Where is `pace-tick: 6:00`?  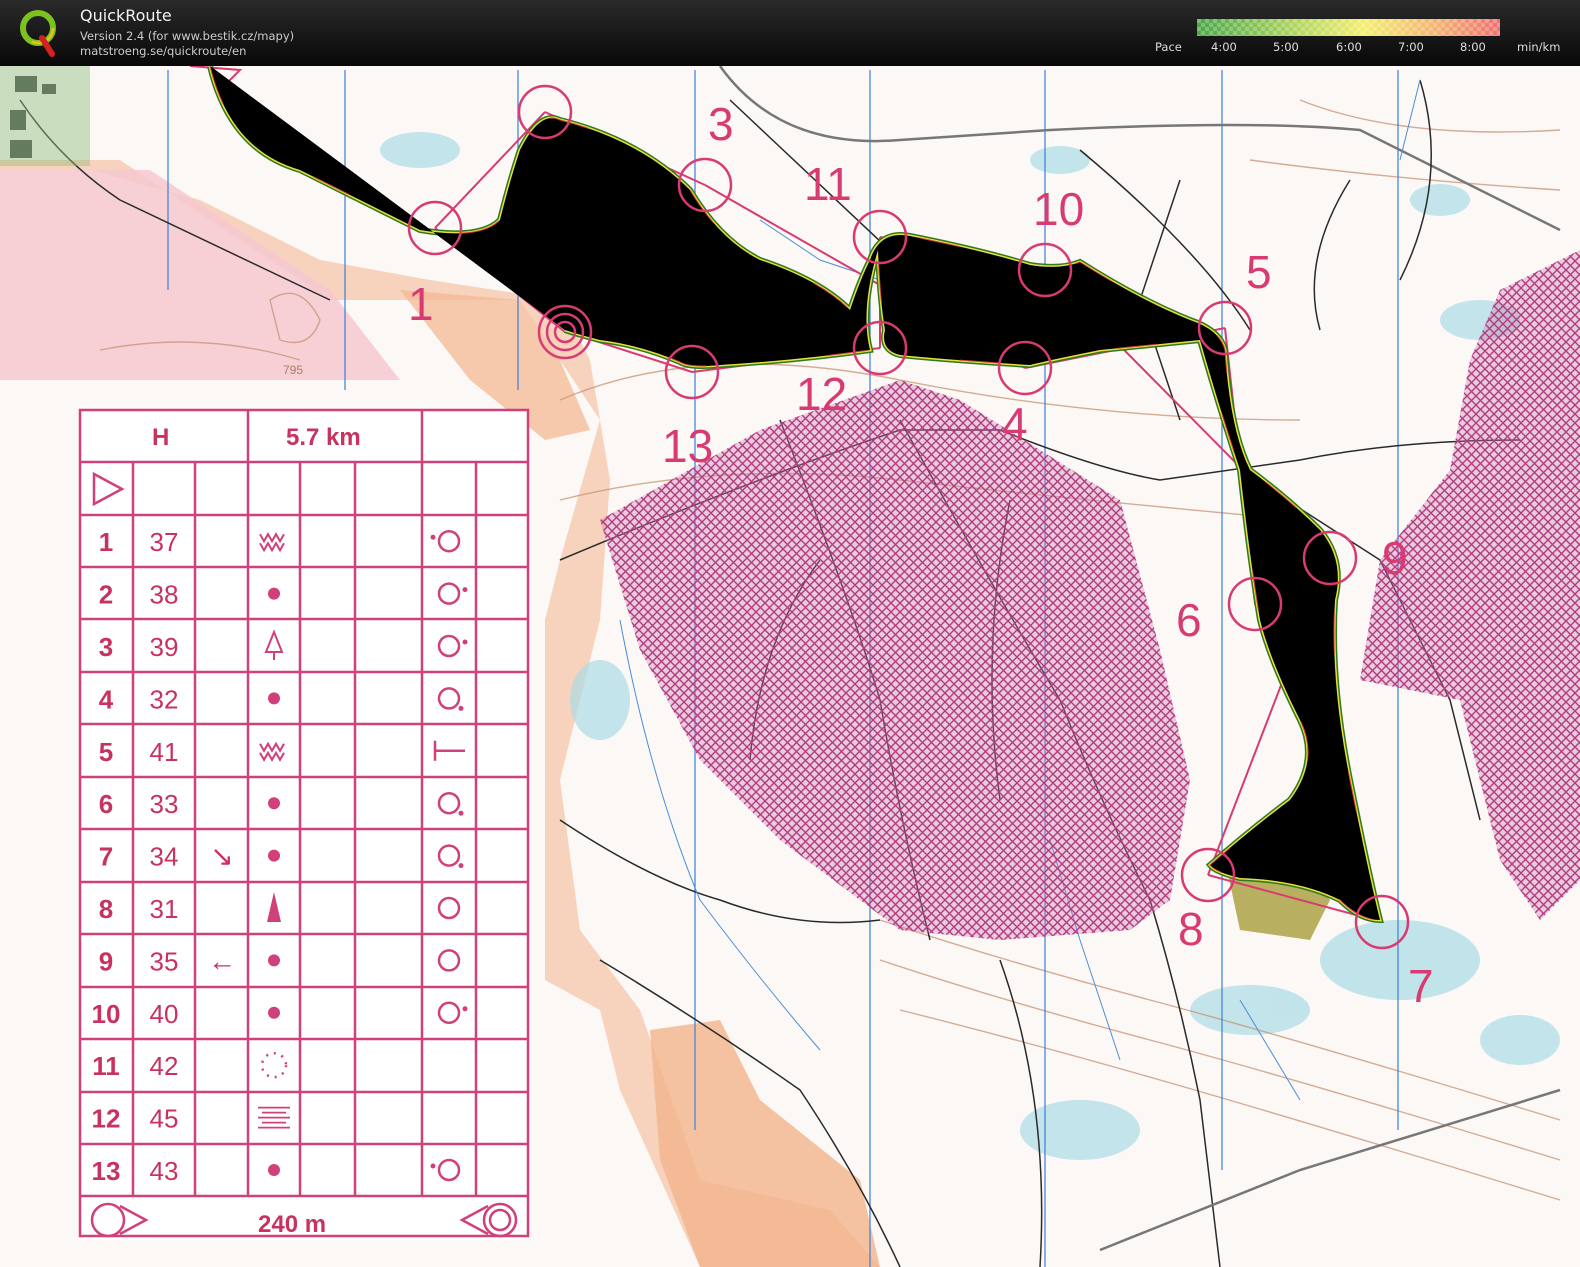 pace-tick: 6:00 is located at coordinates (1349, 47).